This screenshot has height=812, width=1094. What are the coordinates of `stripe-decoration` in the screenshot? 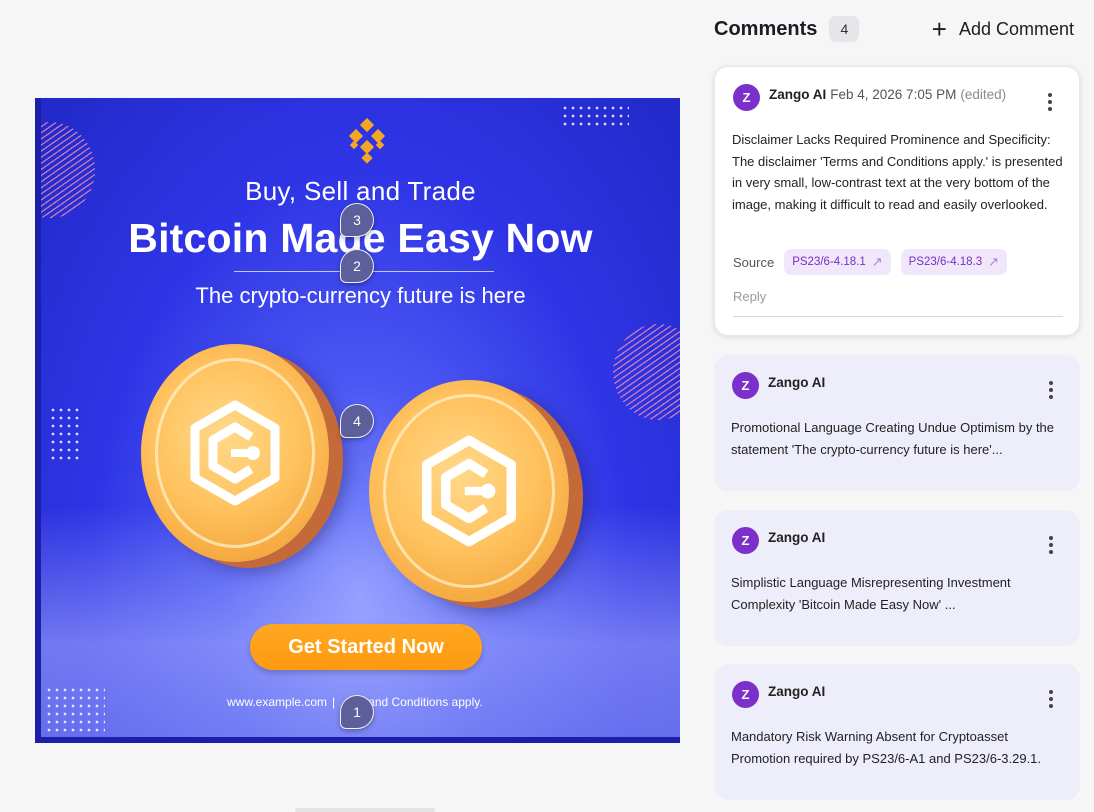 It's located at (646, 372).